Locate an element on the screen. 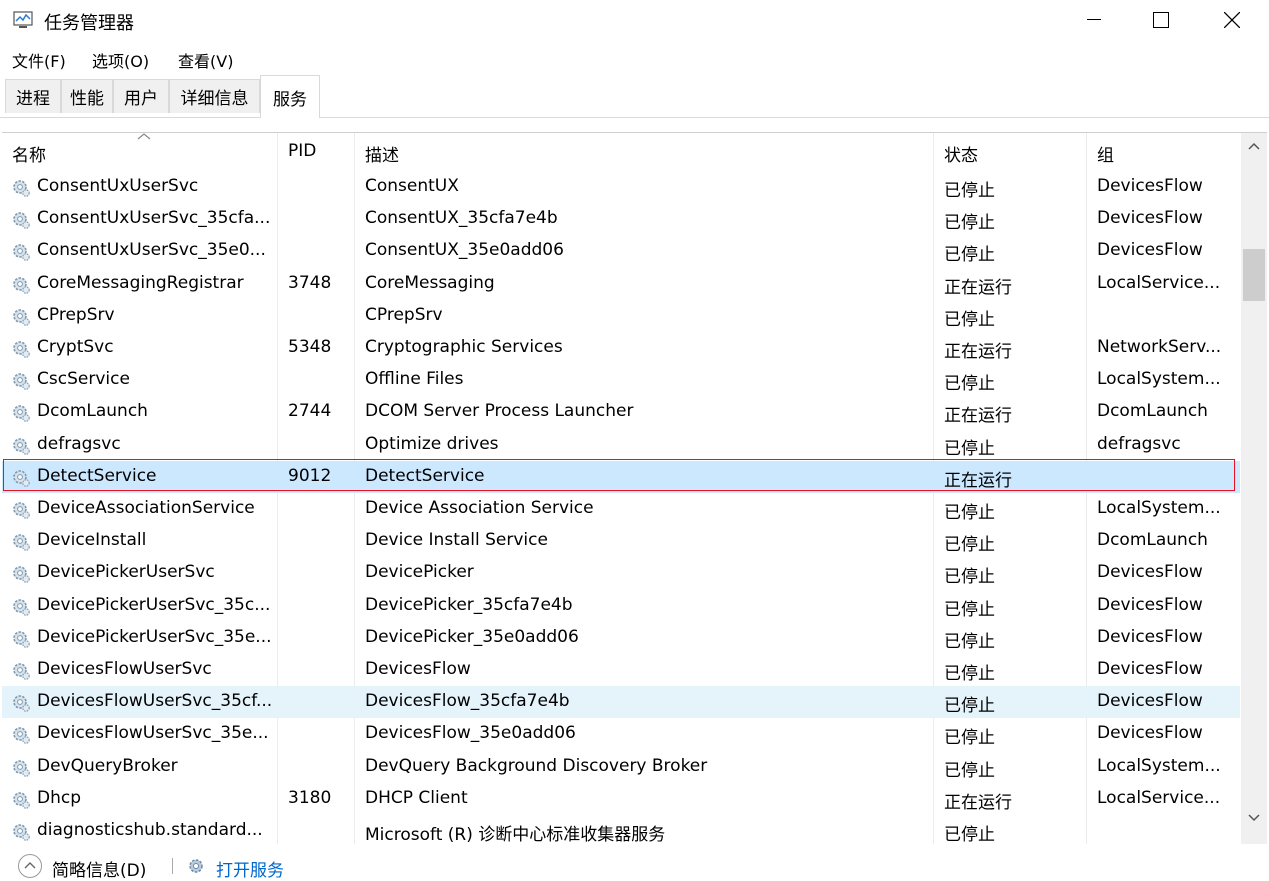 This screenshot has width=1269, height=881. close-icon is located at coordinates (1232, 20).